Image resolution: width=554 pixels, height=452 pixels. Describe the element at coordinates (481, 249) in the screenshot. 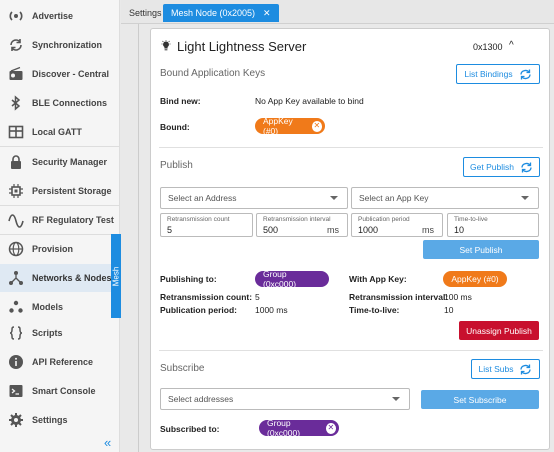

I see `set-publish-button: Set Publish` at that location.